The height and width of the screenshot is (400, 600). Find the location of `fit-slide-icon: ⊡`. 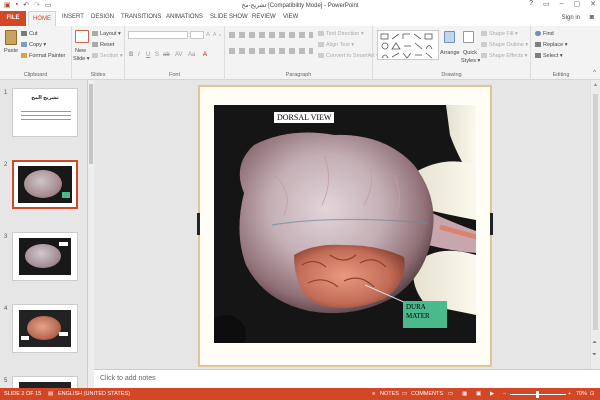

fit-slide-icon: ⊡ is located at coordinates (592, 394).